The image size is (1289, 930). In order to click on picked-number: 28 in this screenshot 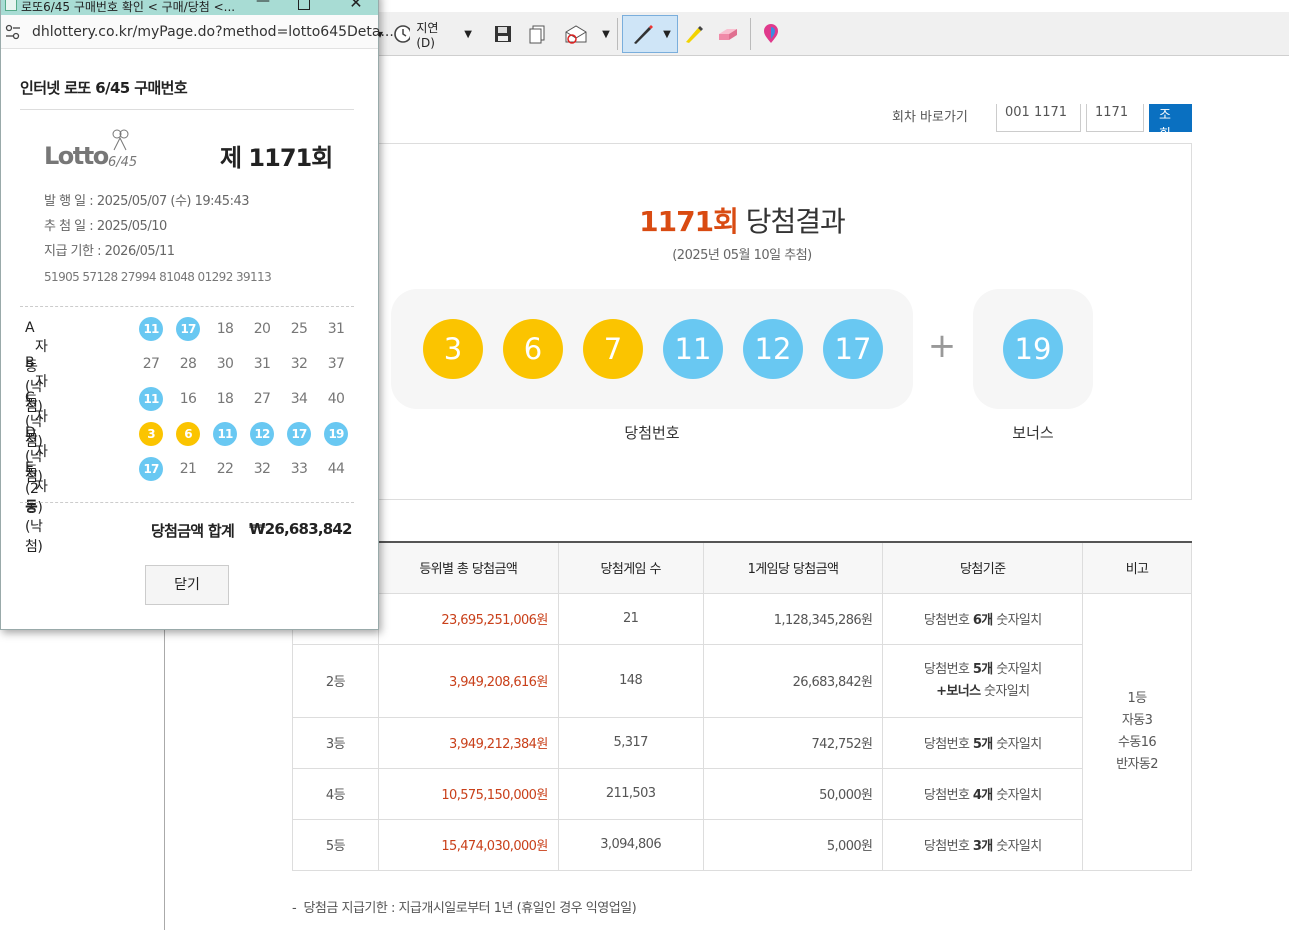, I will do `click(188, 364)`.